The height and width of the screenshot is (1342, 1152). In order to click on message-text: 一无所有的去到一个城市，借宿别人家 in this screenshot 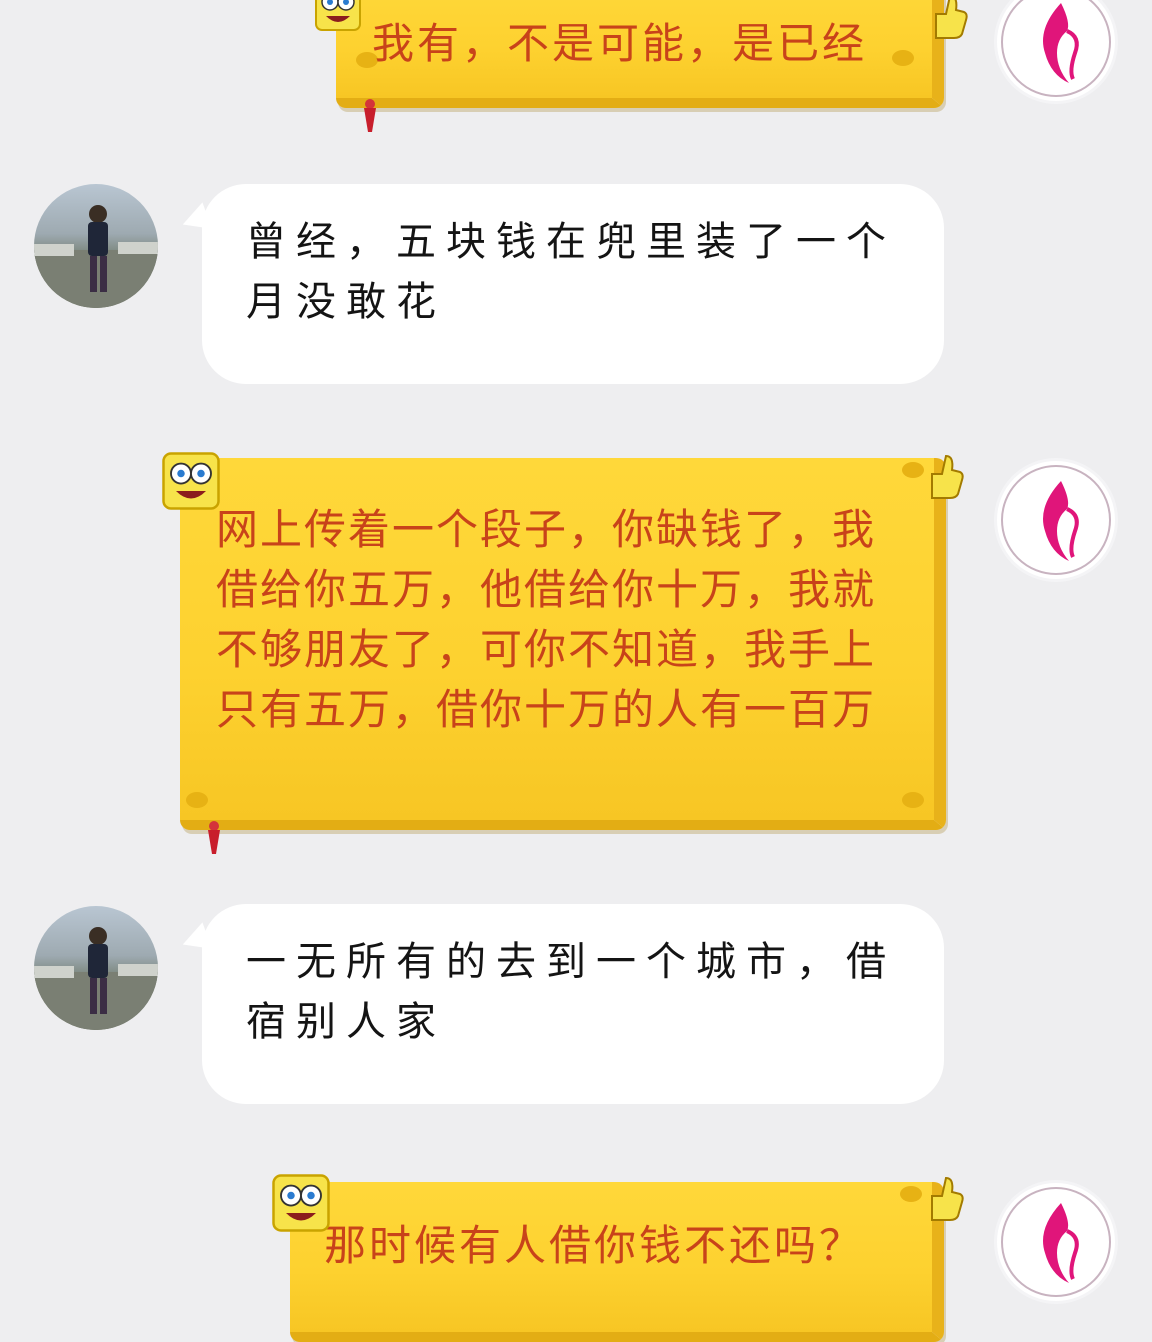, I will do `click(571, 992)`.